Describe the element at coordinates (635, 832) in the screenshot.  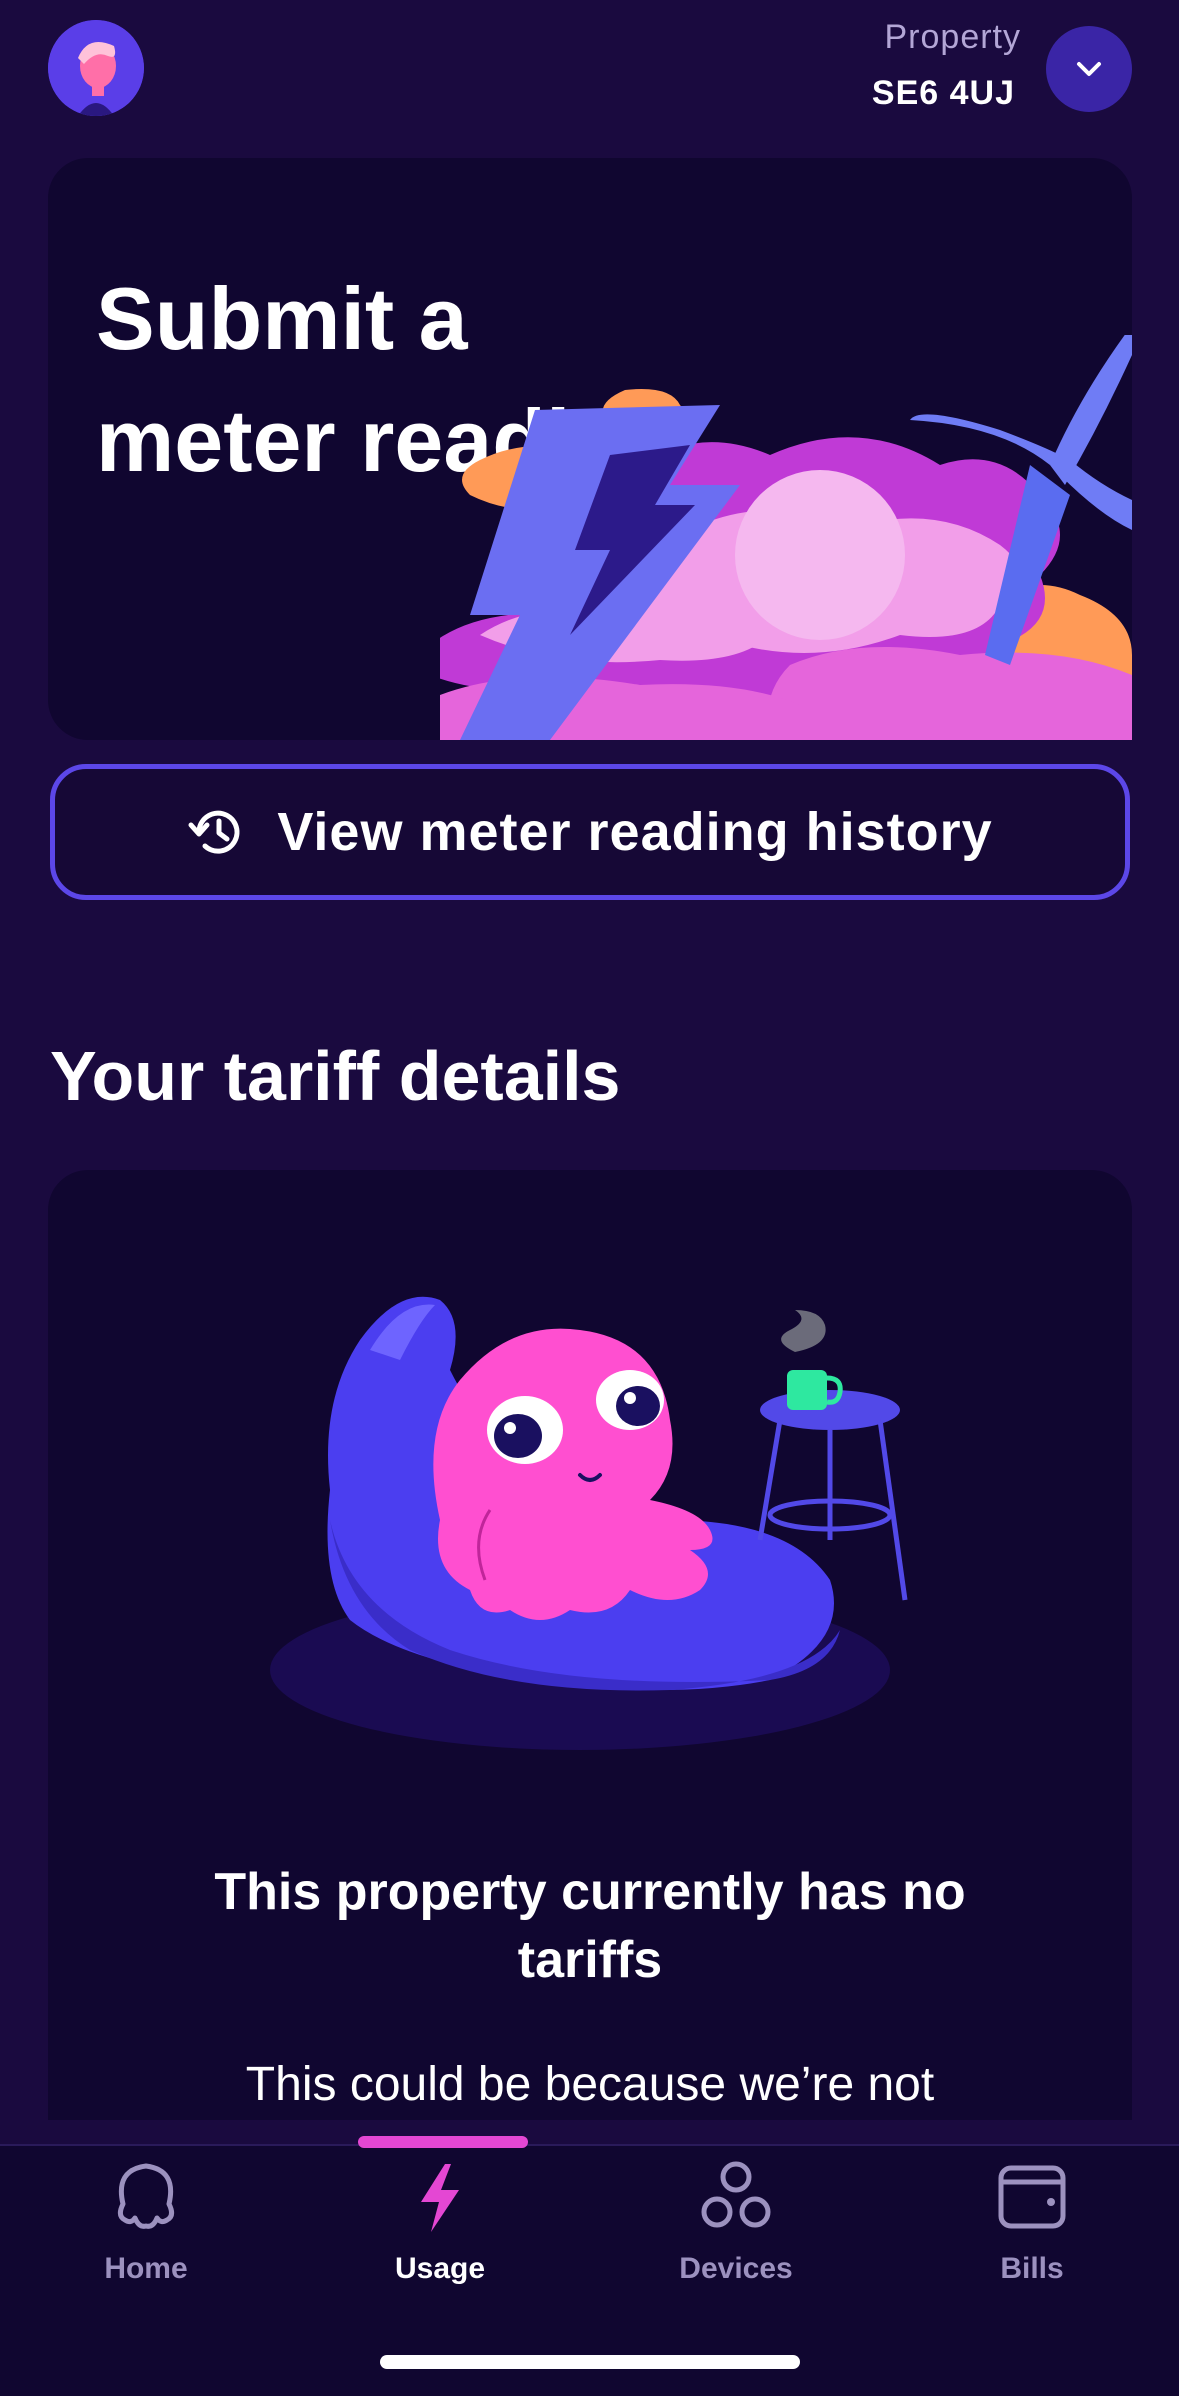
I see `view-meter-history-label: View meter reading history` at that location.